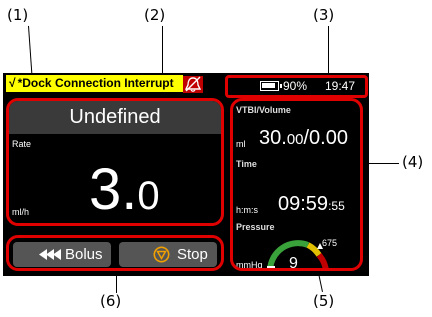 The width and height of the screenshot is (432, 317). I want to click on rate-label: Rate, so click(22, 144).